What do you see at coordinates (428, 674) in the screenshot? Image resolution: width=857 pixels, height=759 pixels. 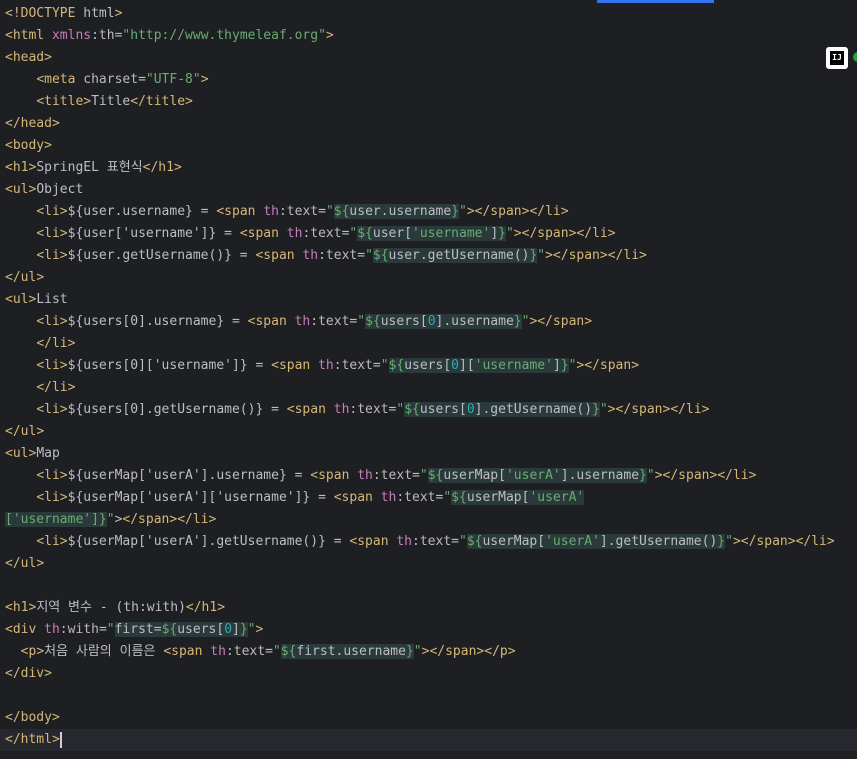 I see `code-line: </div>` at bounding box center [428, 674].